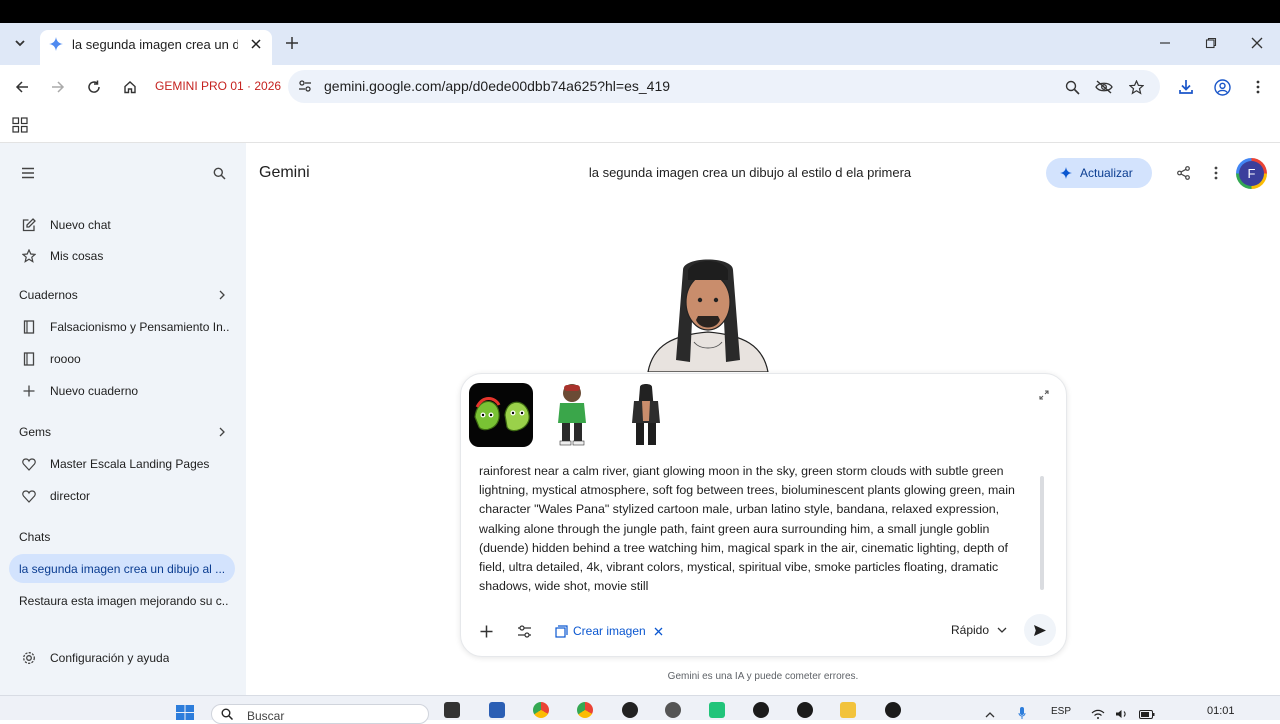  I want to click on apps-grid-icon, so click(20, 125).